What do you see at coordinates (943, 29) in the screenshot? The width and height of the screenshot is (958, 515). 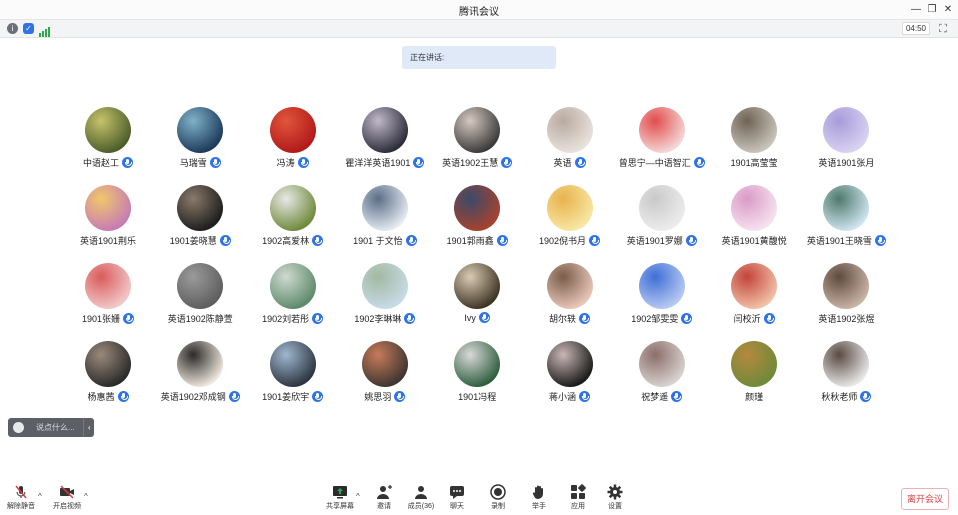 I see `fullscreen-icon: ⛶` at bounding box center [943, 29].